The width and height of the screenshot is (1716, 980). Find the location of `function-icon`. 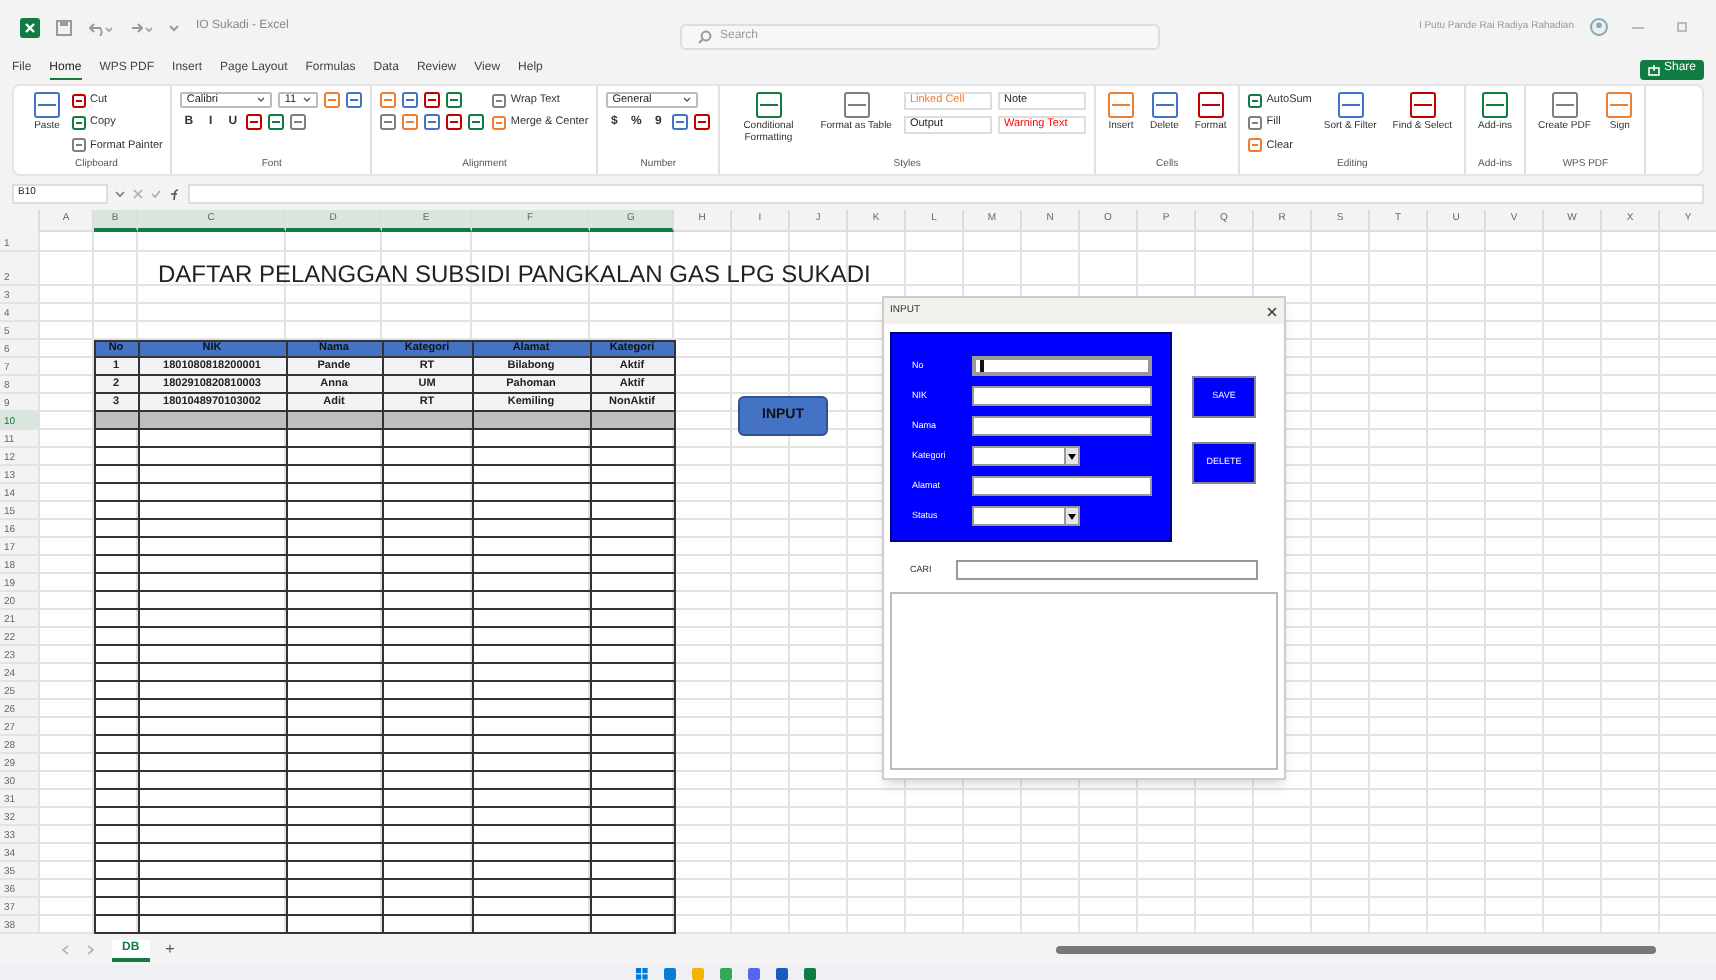

function-icon is located at coordinates (175, 194).